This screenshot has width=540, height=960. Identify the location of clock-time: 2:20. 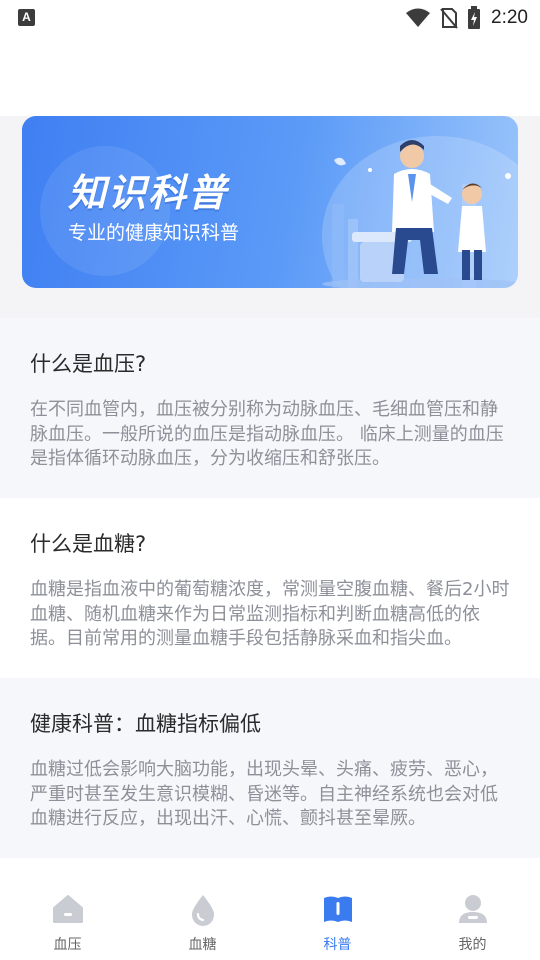
(509, 17).